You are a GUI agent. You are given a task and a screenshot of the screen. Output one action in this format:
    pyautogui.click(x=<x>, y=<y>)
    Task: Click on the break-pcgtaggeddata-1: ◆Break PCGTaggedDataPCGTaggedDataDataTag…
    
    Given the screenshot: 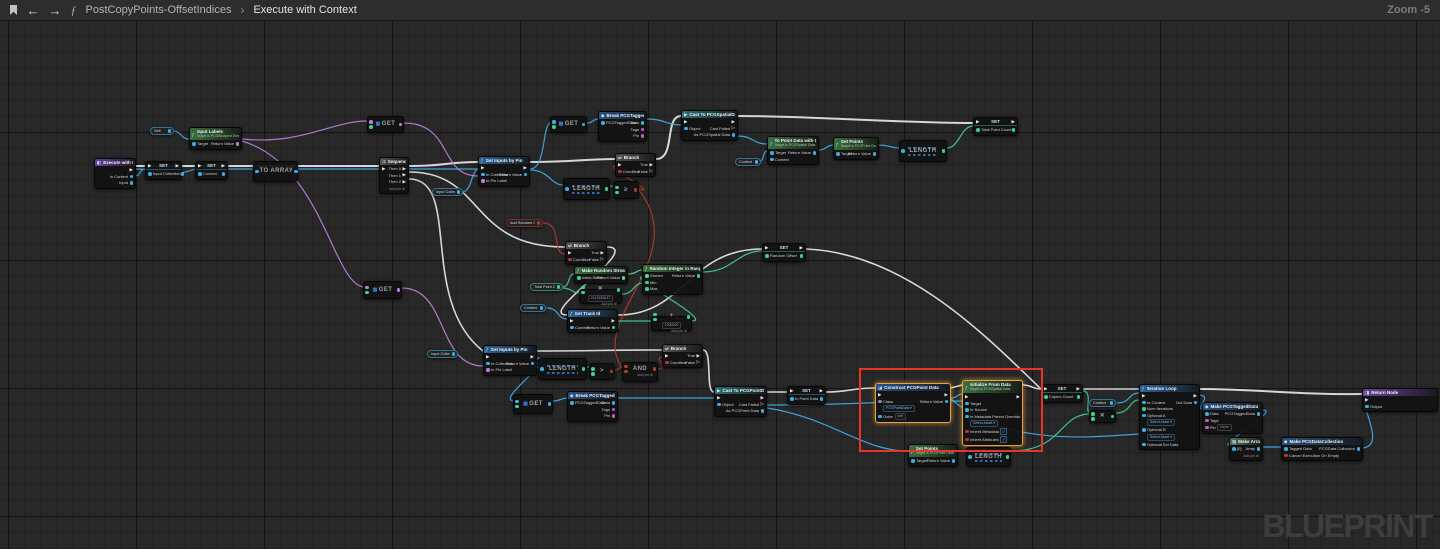 What is the action you would take?
    pyautogui.click(x=622, y=126)
    